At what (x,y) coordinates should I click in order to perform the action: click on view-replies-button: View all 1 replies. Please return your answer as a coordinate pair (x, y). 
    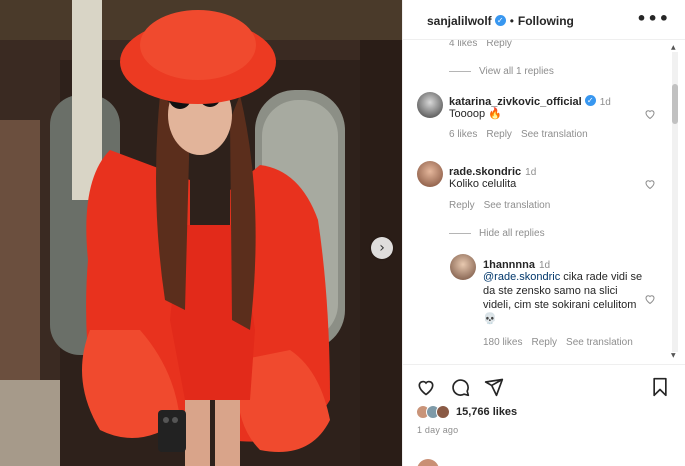
    Looking at the image, I should click on (501, 71).